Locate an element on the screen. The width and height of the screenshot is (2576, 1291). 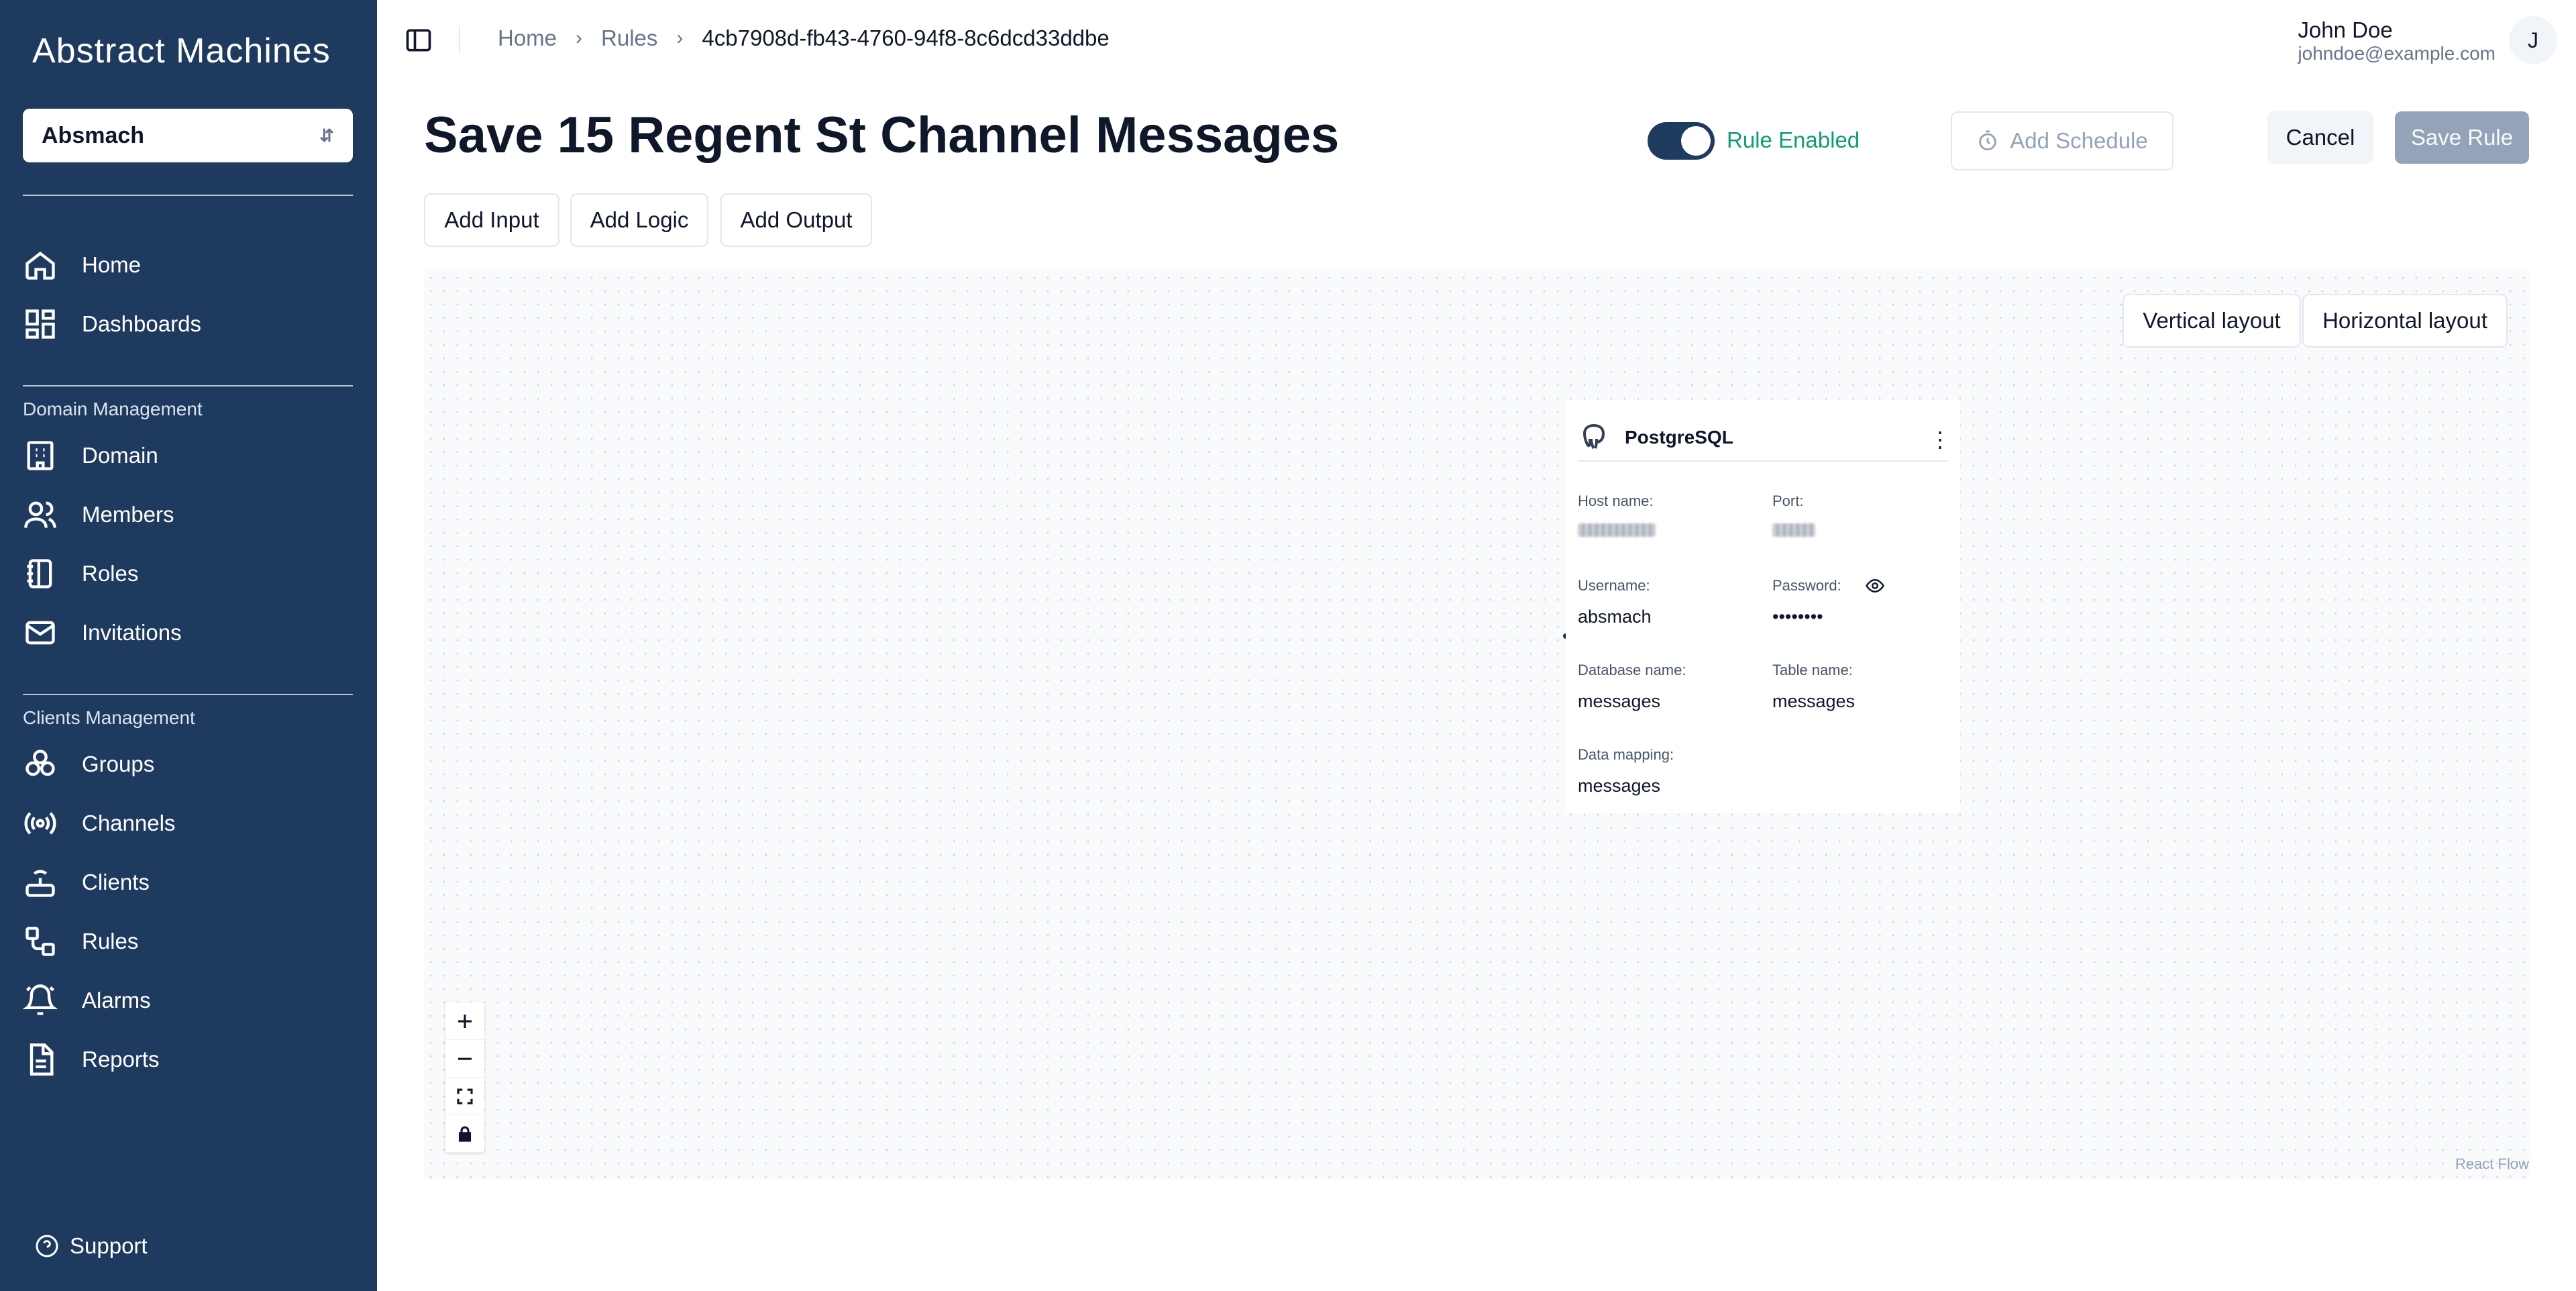
report-icon is located at coordinates (42, 1059).